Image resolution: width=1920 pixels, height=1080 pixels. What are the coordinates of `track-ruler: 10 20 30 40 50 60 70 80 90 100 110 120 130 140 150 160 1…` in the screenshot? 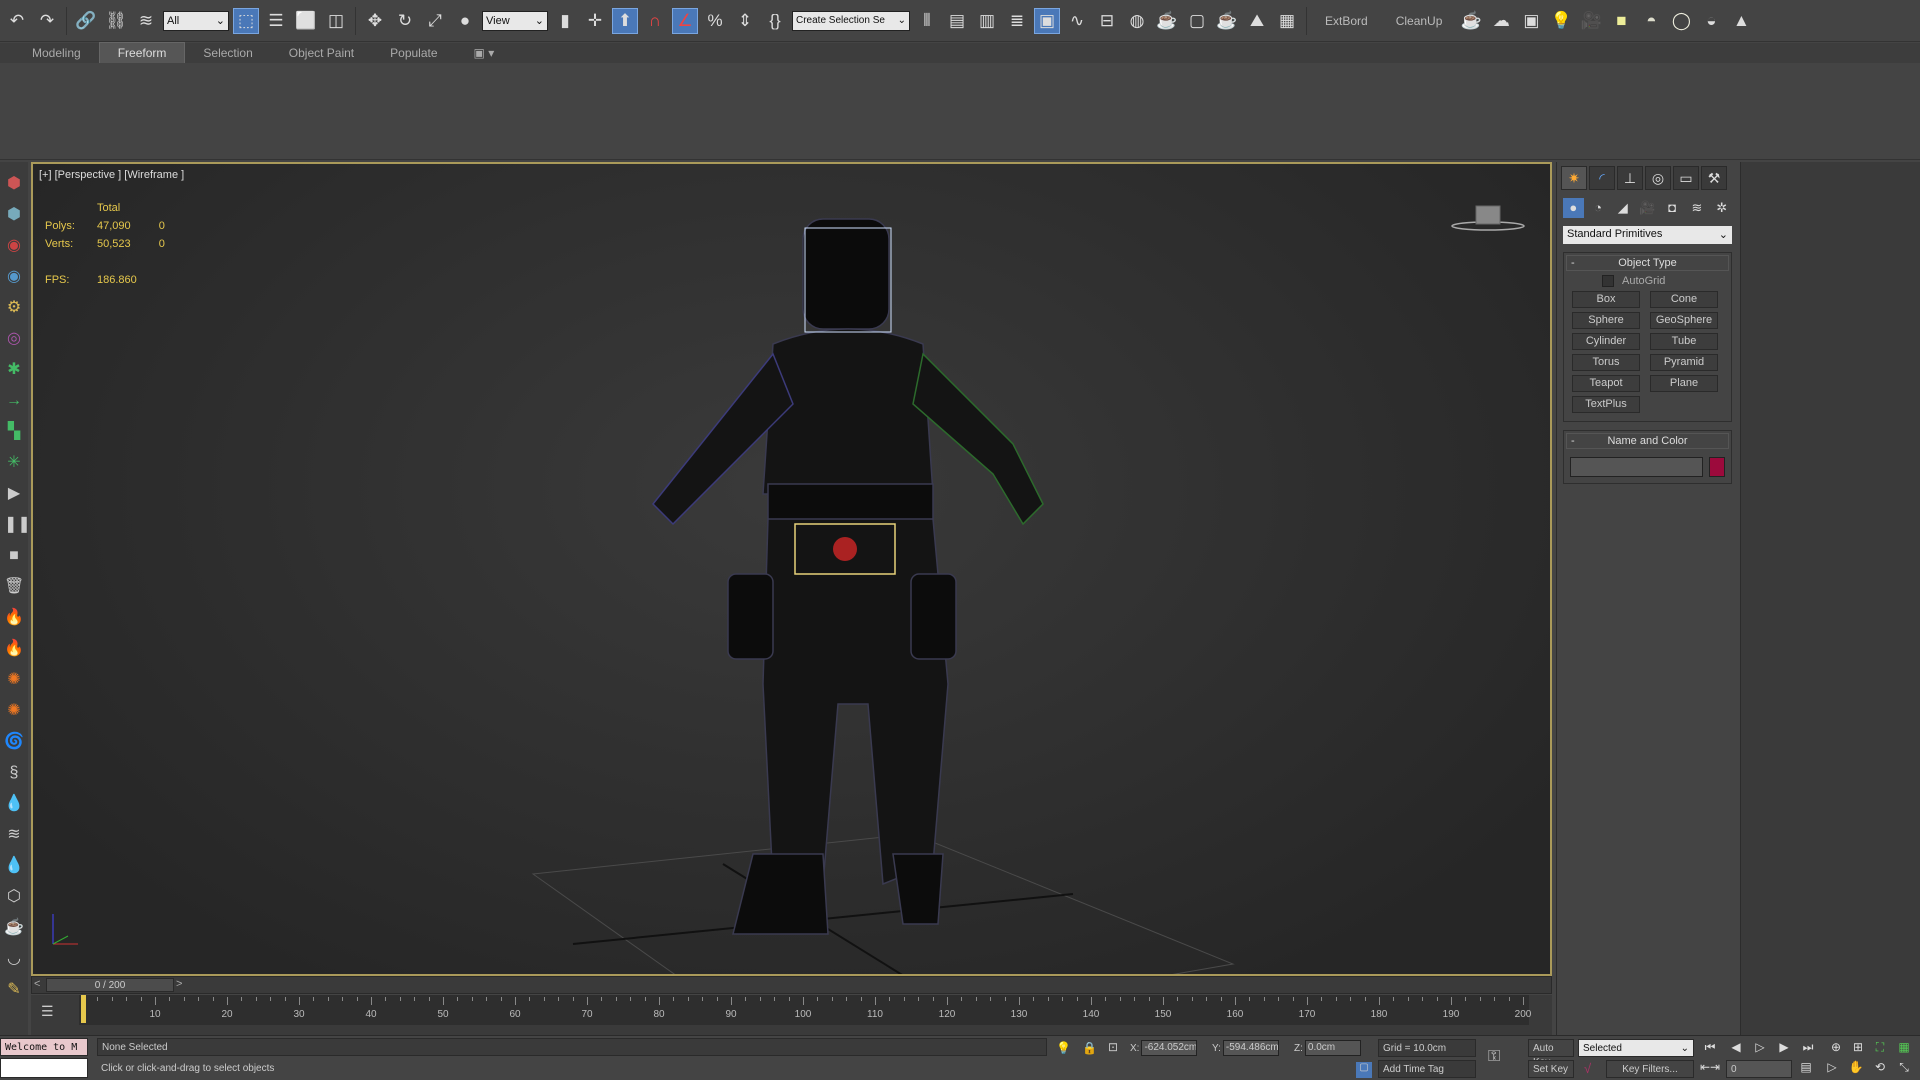 It's located at (805, 1010).